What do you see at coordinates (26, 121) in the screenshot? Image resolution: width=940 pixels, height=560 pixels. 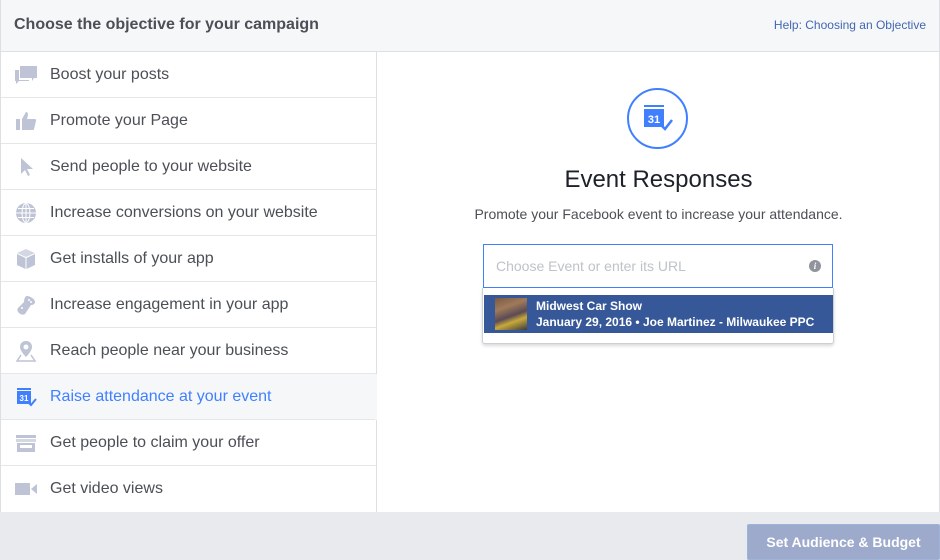 I see `thumbs-up-icon` at bounding box center [26, 121].